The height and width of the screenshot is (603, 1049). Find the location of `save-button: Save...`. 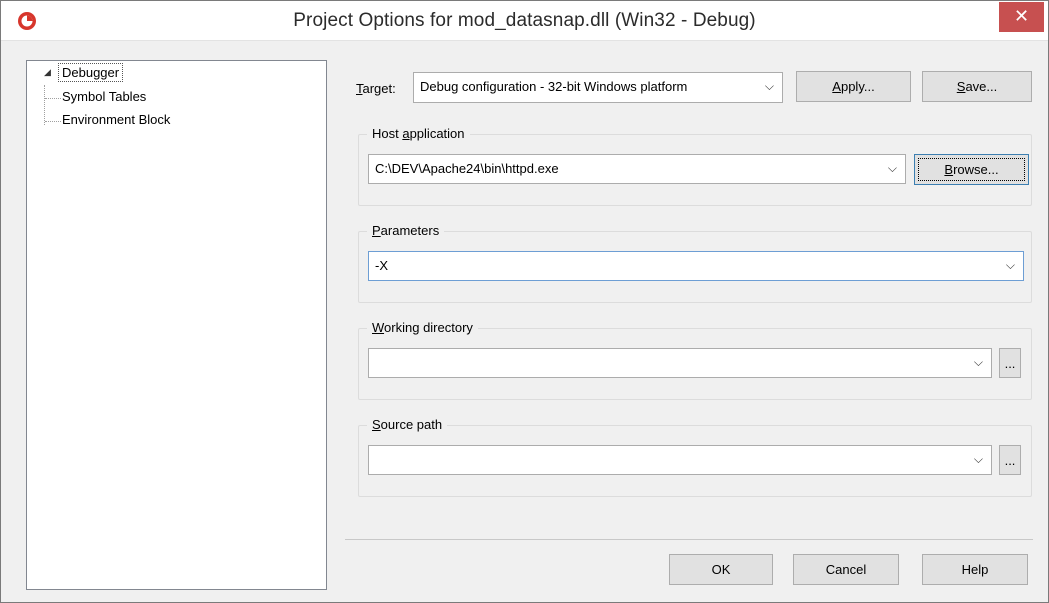

save-button: Save... is located at coordinates (977, 86).